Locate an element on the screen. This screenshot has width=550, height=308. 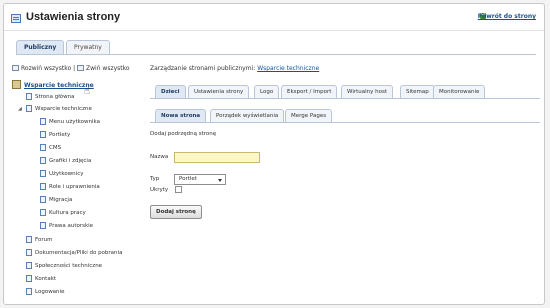
tab-public: Publiczny is located at coordinates (40, 47).